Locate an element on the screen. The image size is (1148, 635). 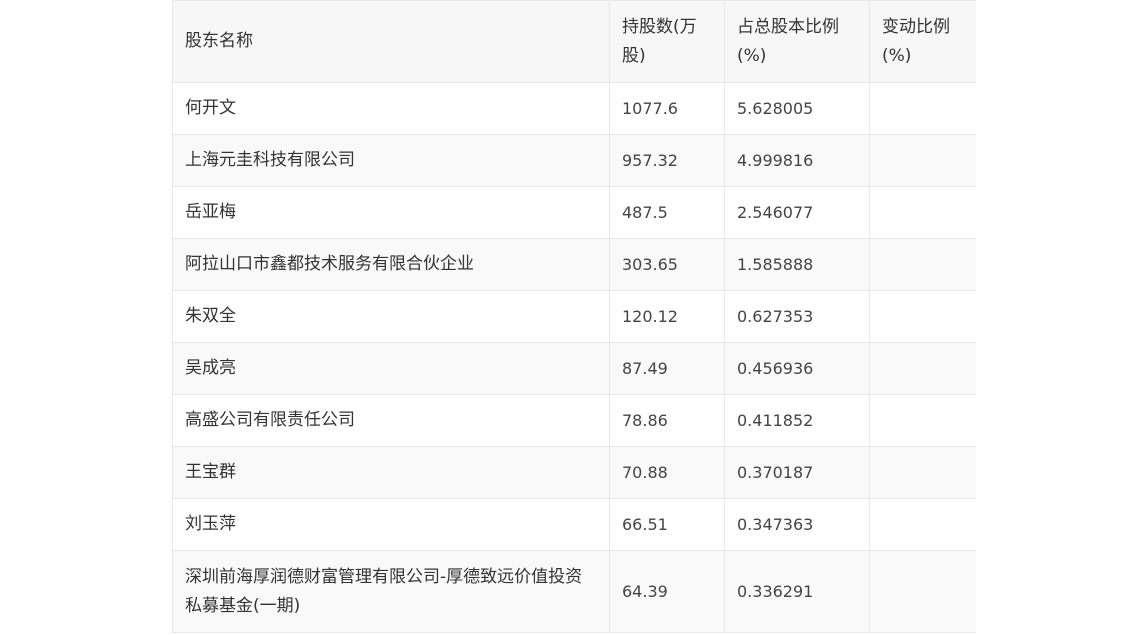
cell-ratio: 0.411852 is located at coordinates (797, 420).